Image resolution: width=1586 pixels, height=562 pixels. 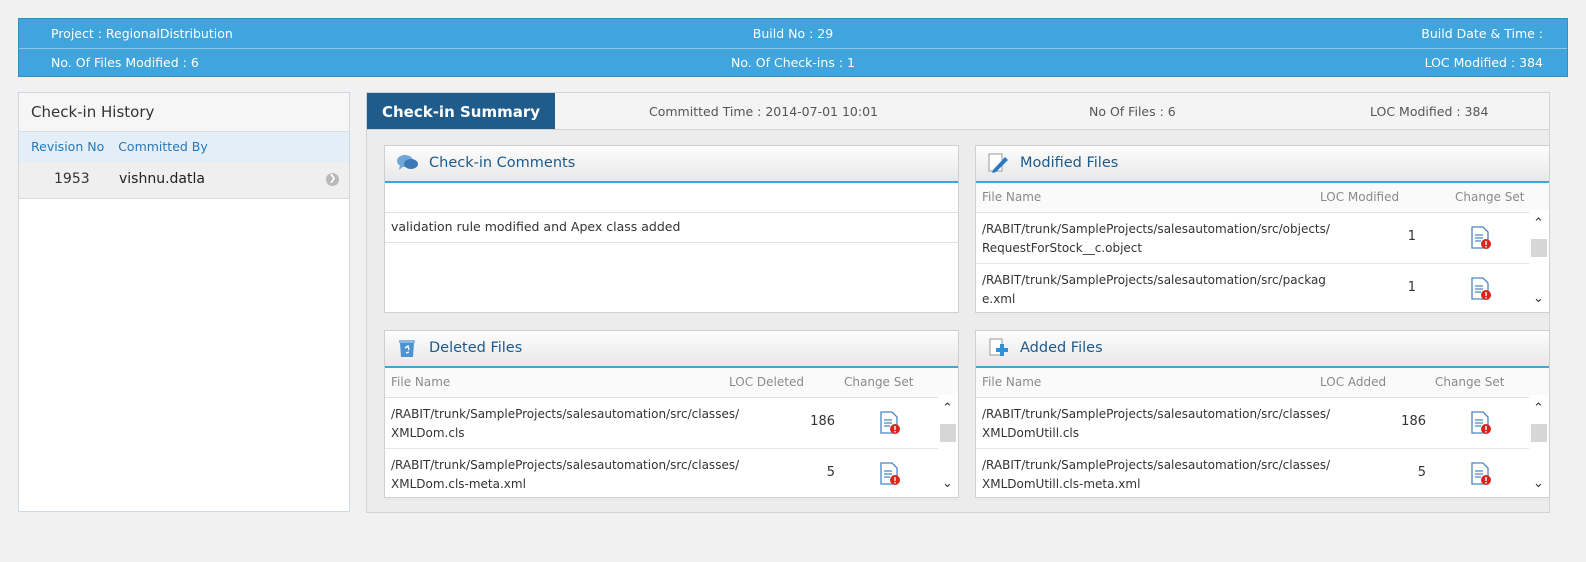 What do you see at coordinates (502, 163) in the screenshot?
I see `checkin-comments-title: Check-in Comments` at bounding box center [502, 163].